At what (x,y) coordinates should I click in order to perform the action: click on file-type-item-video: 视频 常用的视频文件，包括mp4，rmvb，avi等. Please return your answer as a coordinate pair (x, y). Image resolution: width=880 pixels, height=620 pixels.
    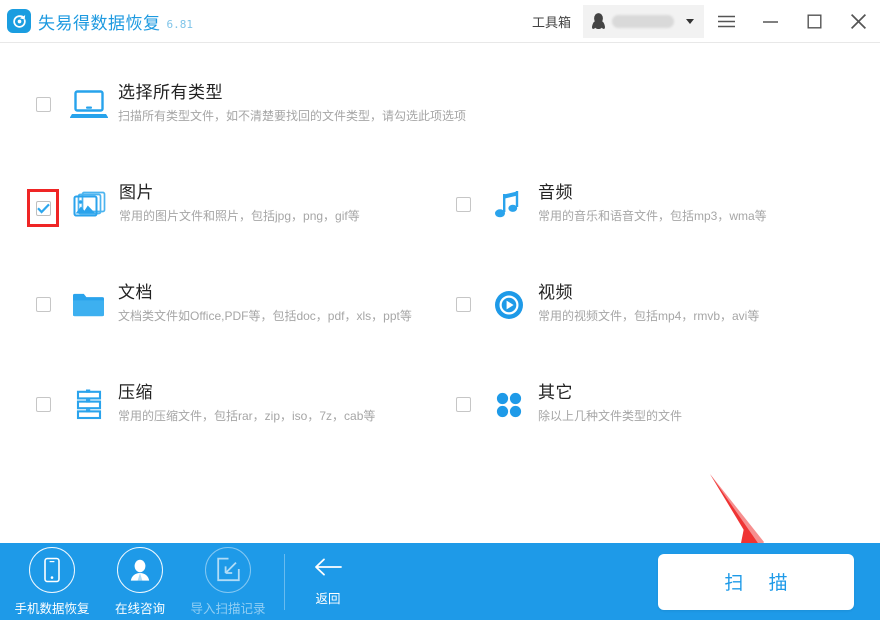
    Looking at the image, I should click on (648, 316).